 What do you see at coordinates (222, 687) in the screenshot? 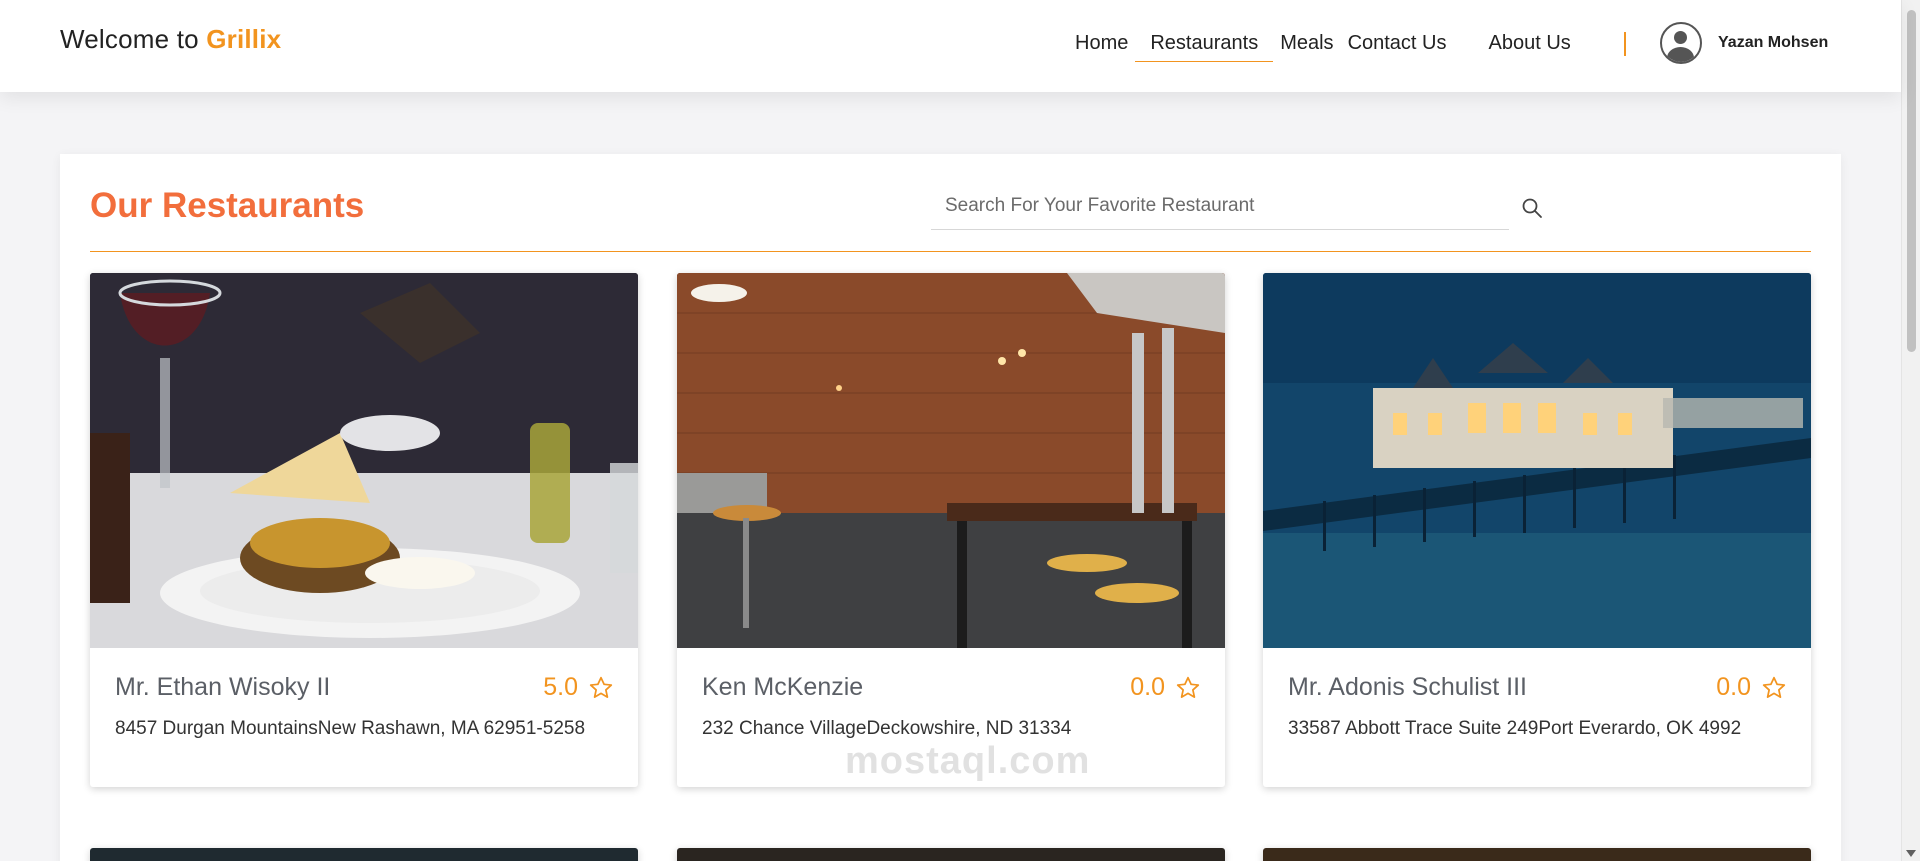
I see `restaurant-name: Mr. Ethan Wisoky II` at bounding box center [222, 687].